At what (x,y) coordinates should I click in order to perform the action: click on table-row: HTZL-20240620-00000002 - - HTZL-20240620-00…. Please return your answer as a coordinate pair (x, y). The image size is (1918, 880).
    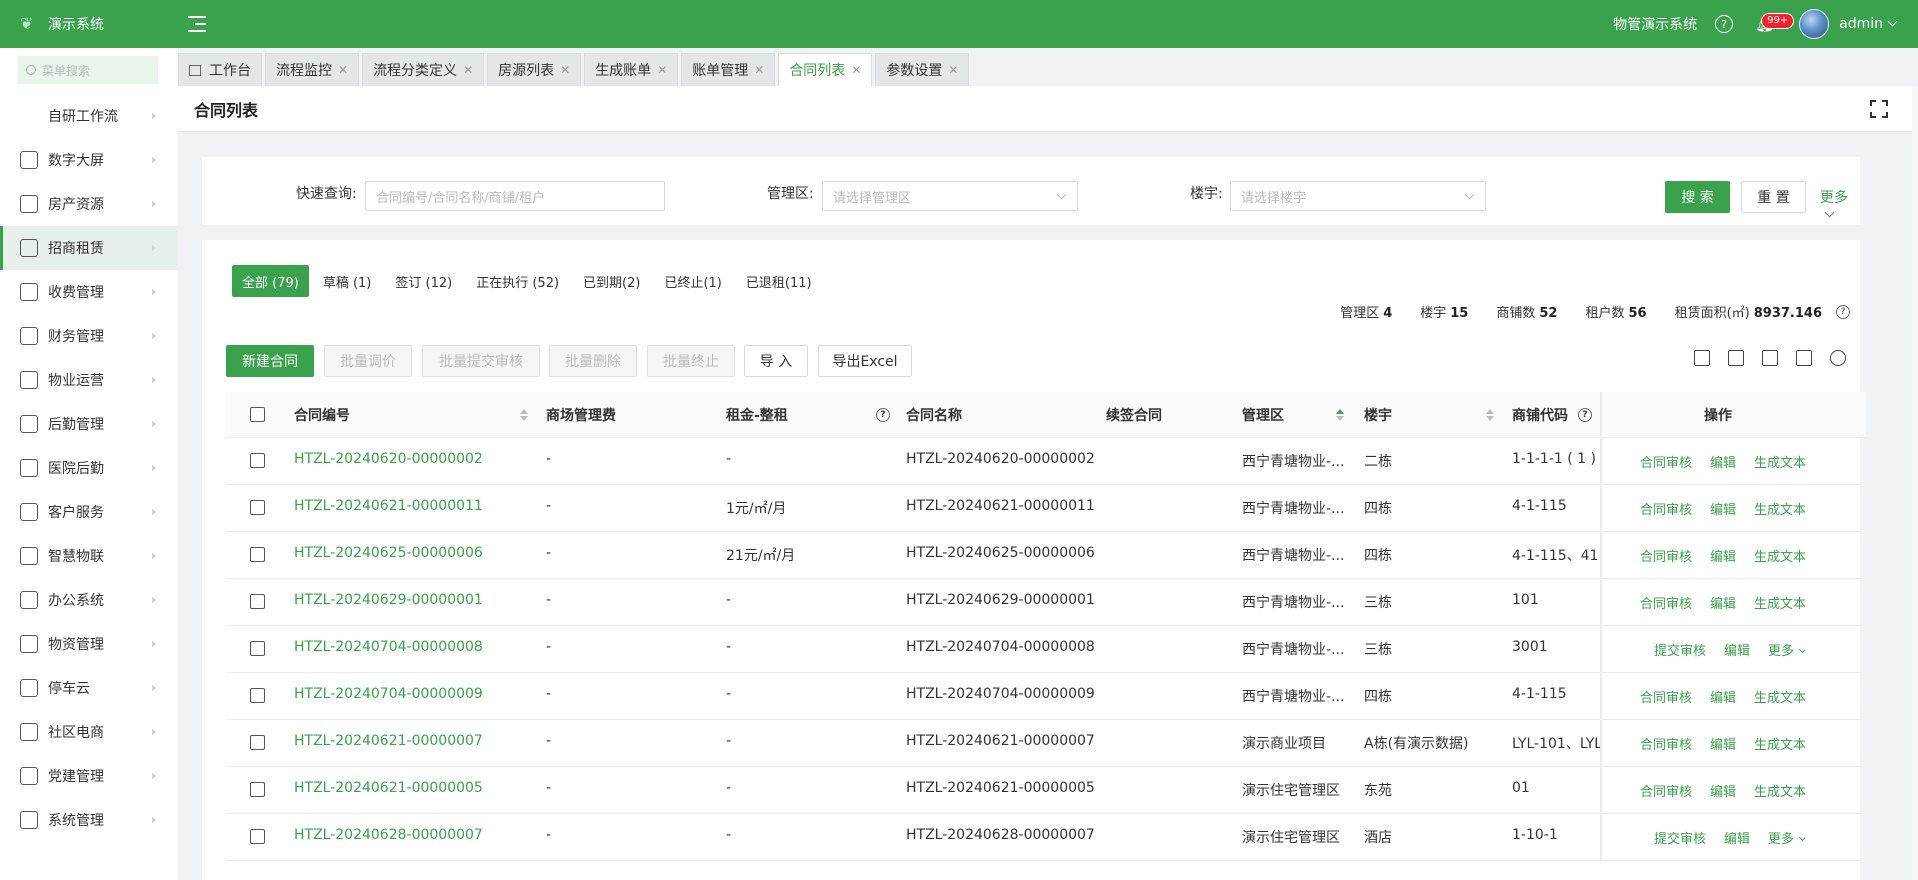
    Looking at the image, I should click on (1046, 461).